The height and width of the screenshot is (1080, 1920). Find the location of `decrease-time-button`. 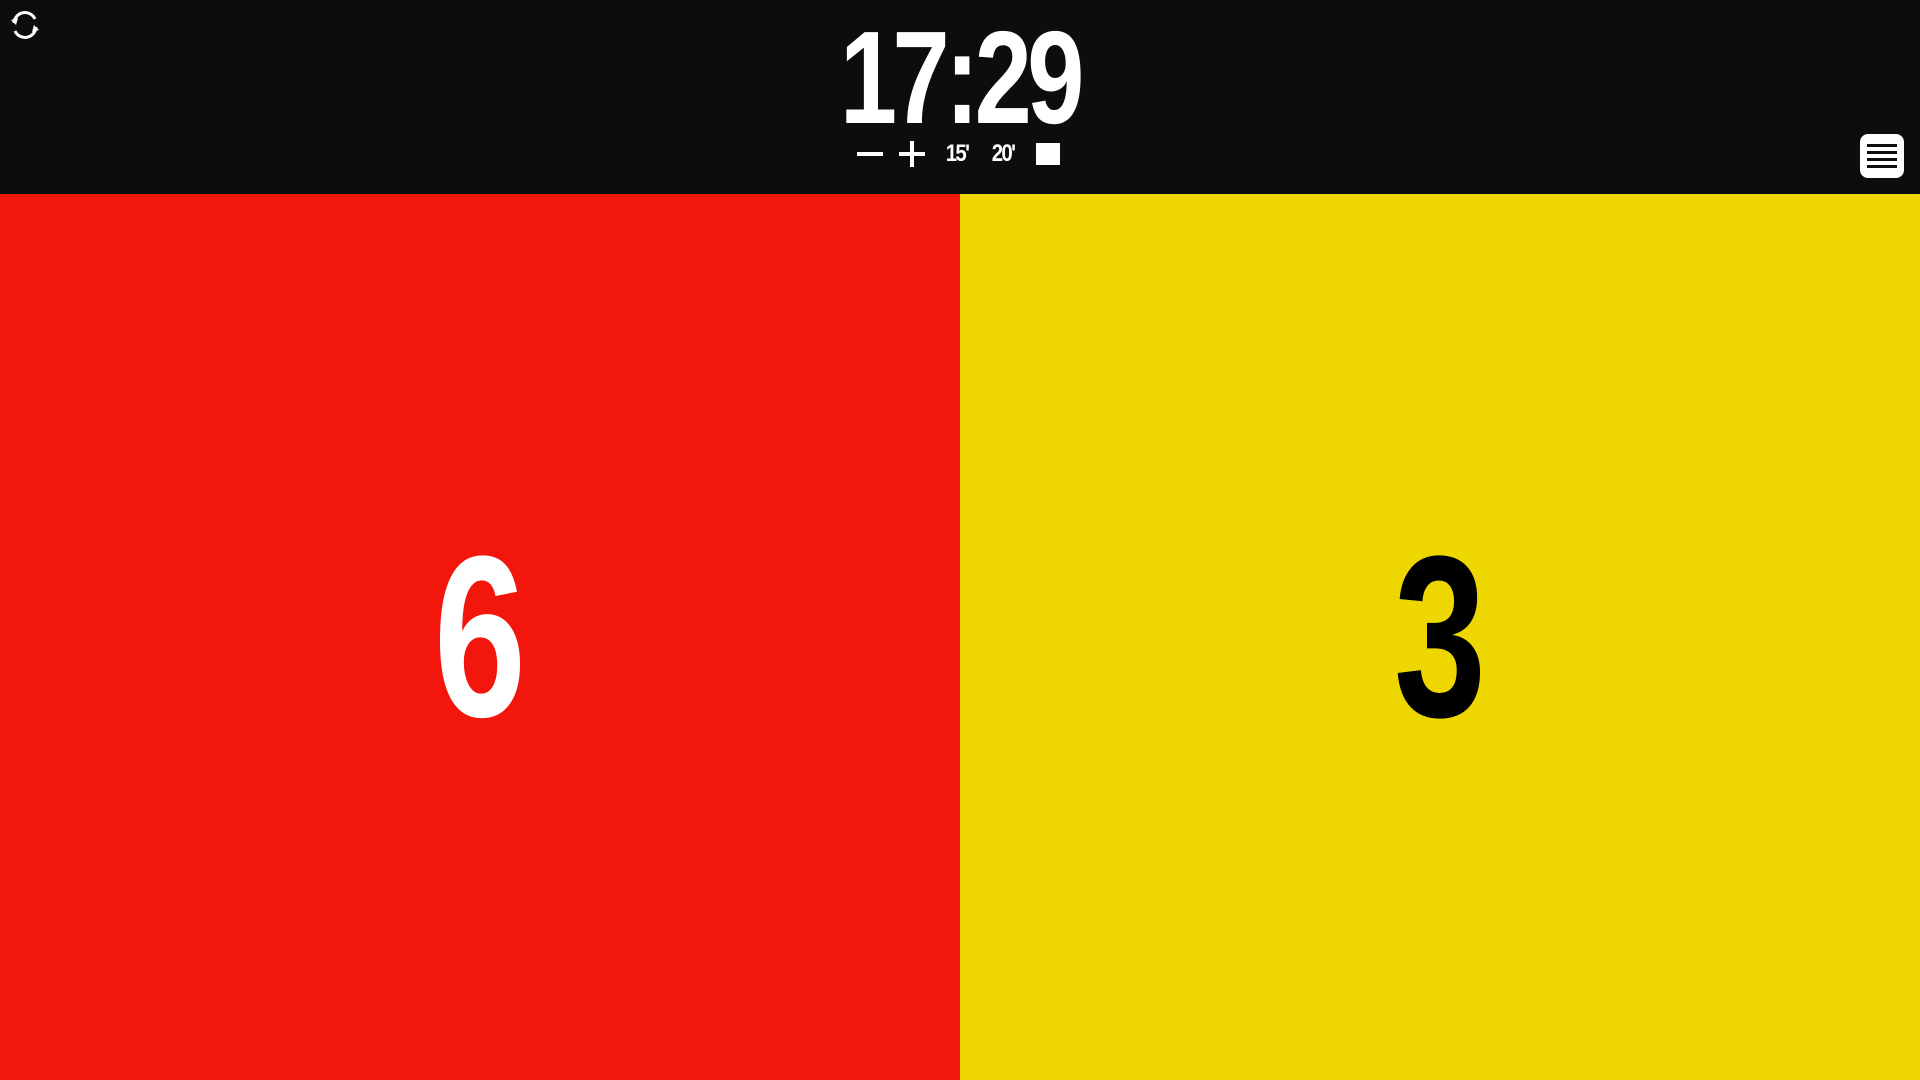

decrease-time-button is located at coordinates (870, 154).